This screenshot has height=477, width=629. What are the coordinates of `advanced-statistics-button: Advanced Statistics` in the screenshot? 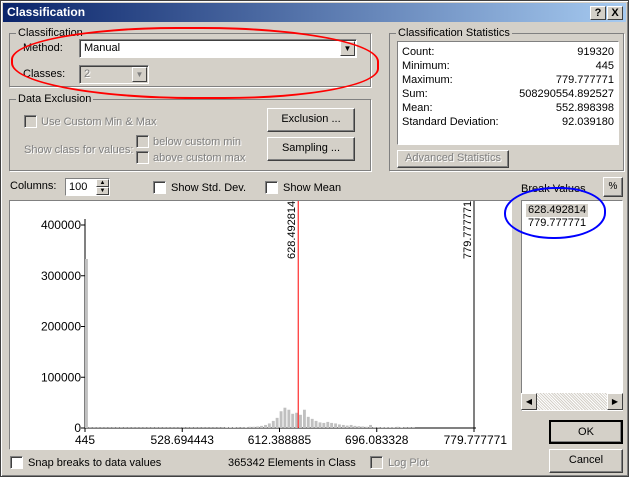 It's located at (453, 159).